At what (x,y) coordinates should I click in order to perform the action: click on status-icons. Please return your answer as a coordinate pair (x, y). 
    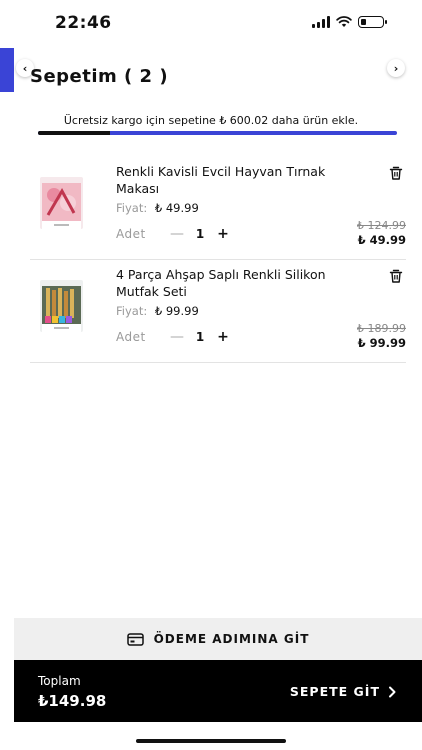
    Looking at the image, I should click on (349, 22).